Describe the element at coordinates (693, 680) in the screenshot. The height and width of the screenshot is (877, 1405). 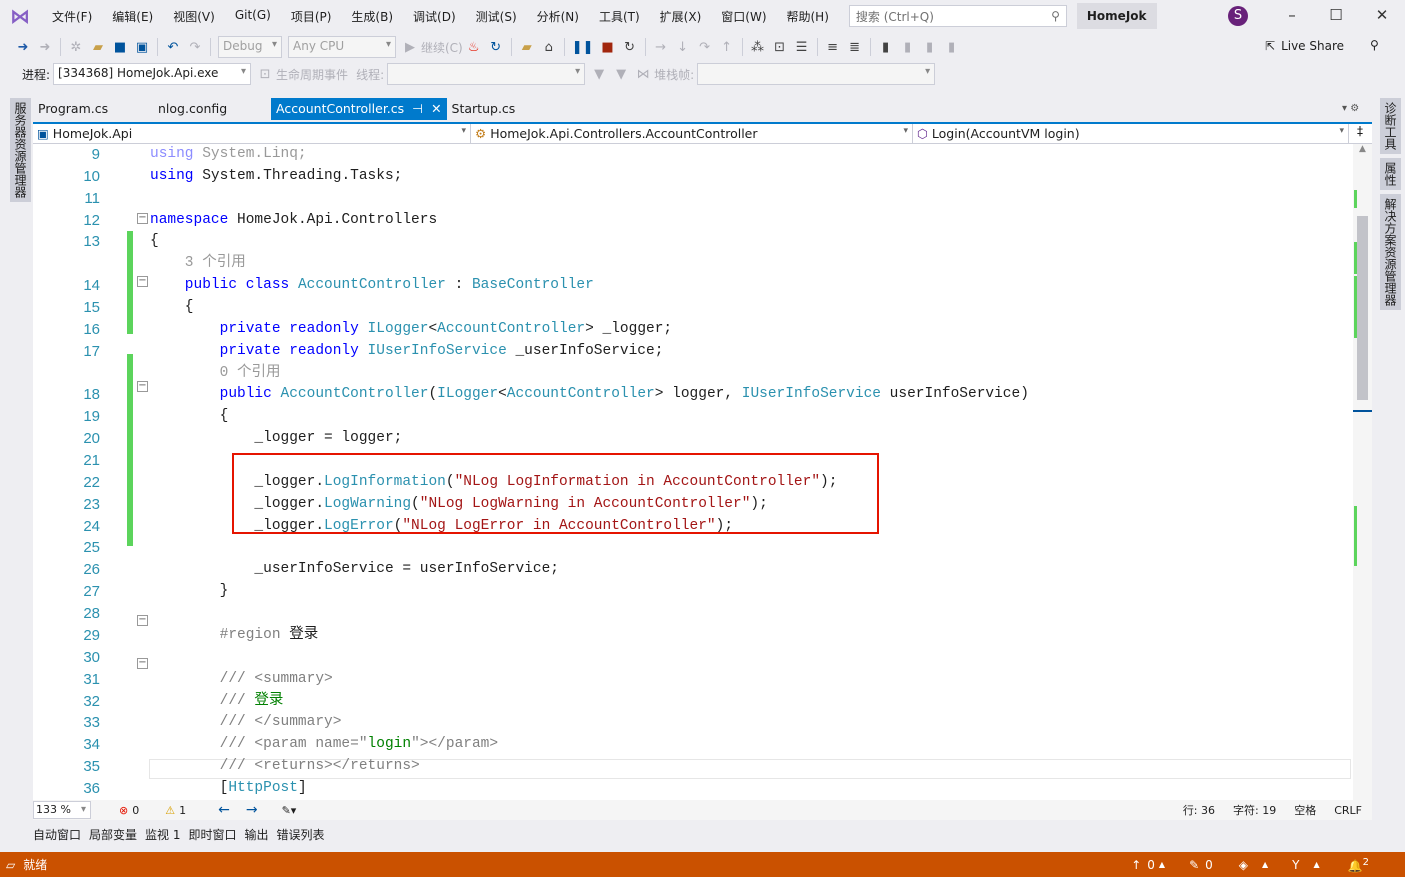
I see `code-line: 31 /// <summary>` at that location.